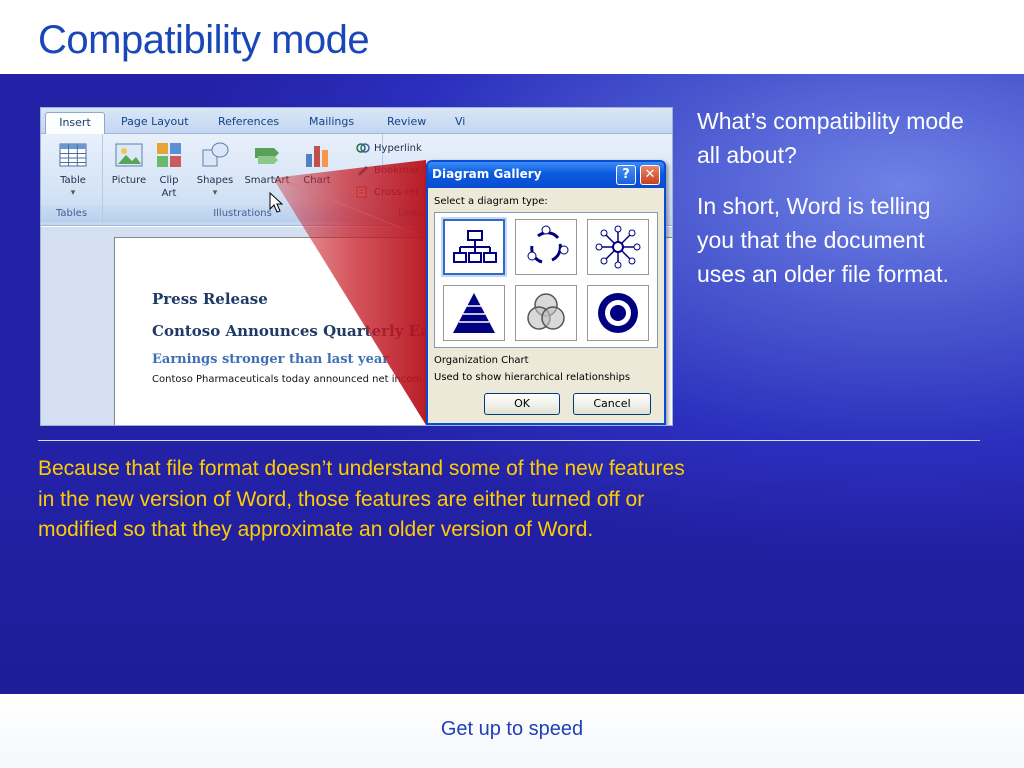  Describe the element at coordinates (129, 180) in the screenshot. I see `picture-button-label: Picture` at that location.